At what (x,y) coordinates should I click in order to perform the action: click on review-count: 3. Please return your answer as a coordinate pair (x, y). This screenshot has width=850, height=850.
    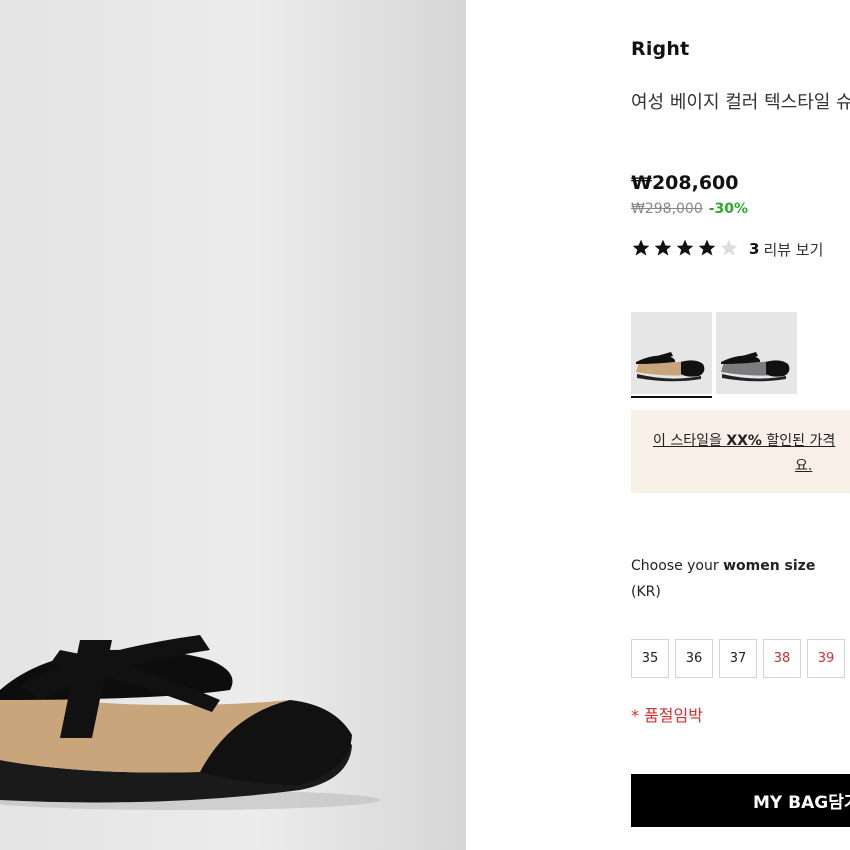
    Looking at the image, I should click on (754, 249).